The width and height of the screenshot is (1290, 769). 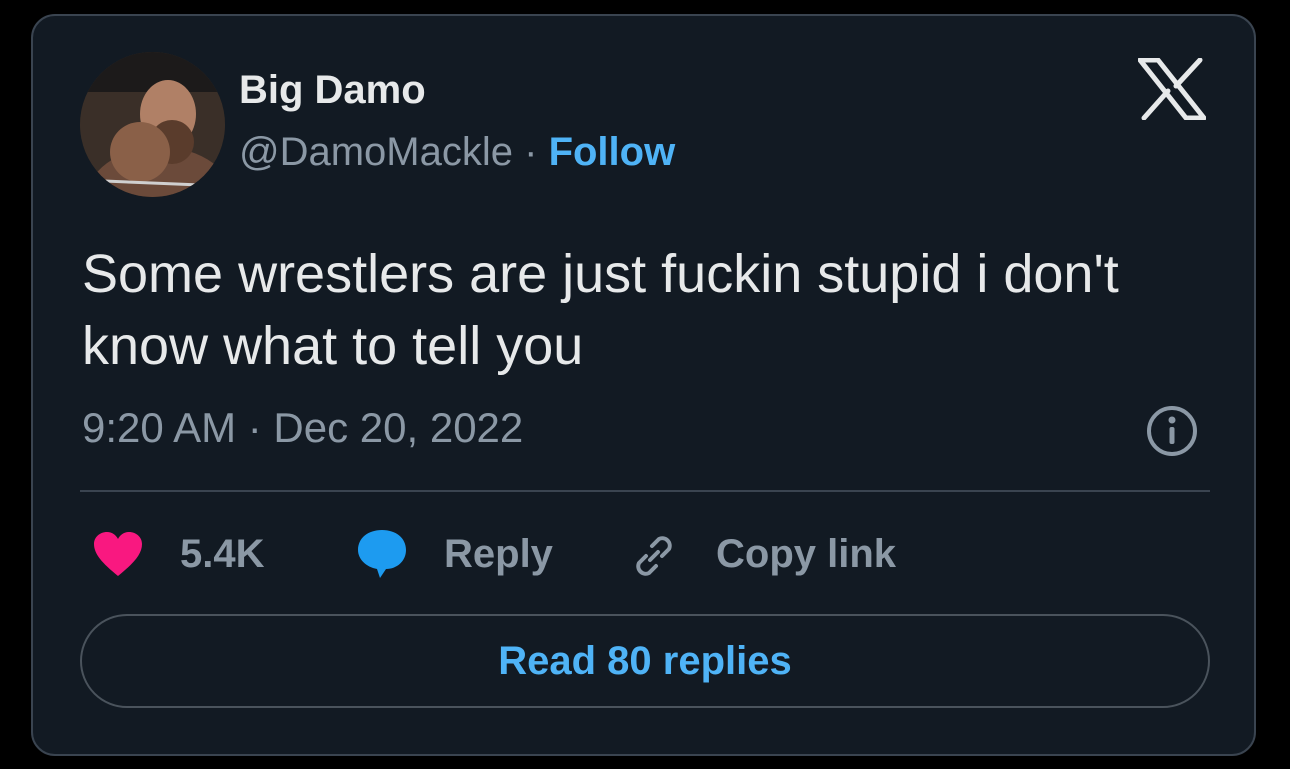 I want to click on info-icon, so click(x=1172, y=431).